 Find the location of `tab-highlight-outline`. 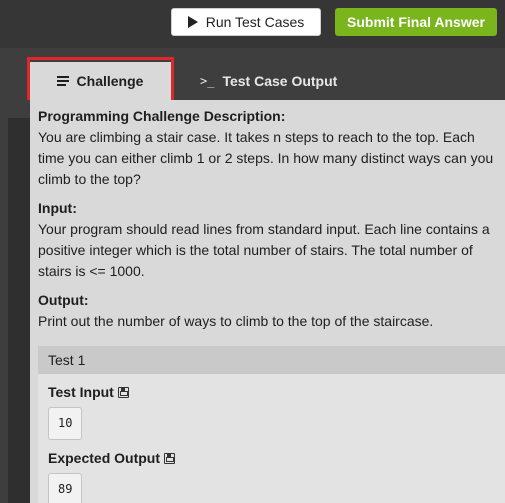

tab-highlight-outline is located at coordinates (100, 80).